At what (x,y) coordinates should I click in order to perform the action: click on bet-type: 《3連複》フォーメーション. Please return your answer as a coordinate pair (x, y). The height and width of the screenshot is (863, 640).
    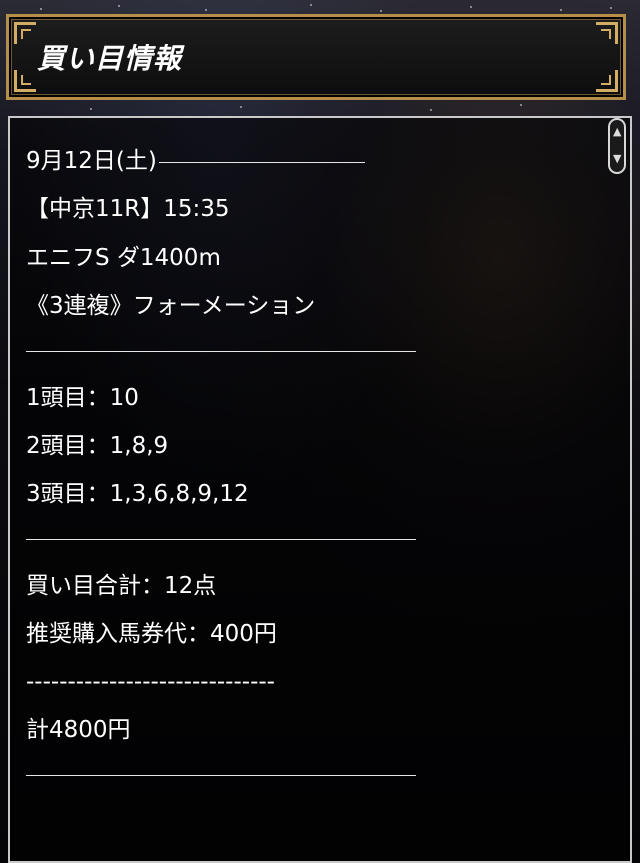
    Looking at the image, I should click on (171, 306).